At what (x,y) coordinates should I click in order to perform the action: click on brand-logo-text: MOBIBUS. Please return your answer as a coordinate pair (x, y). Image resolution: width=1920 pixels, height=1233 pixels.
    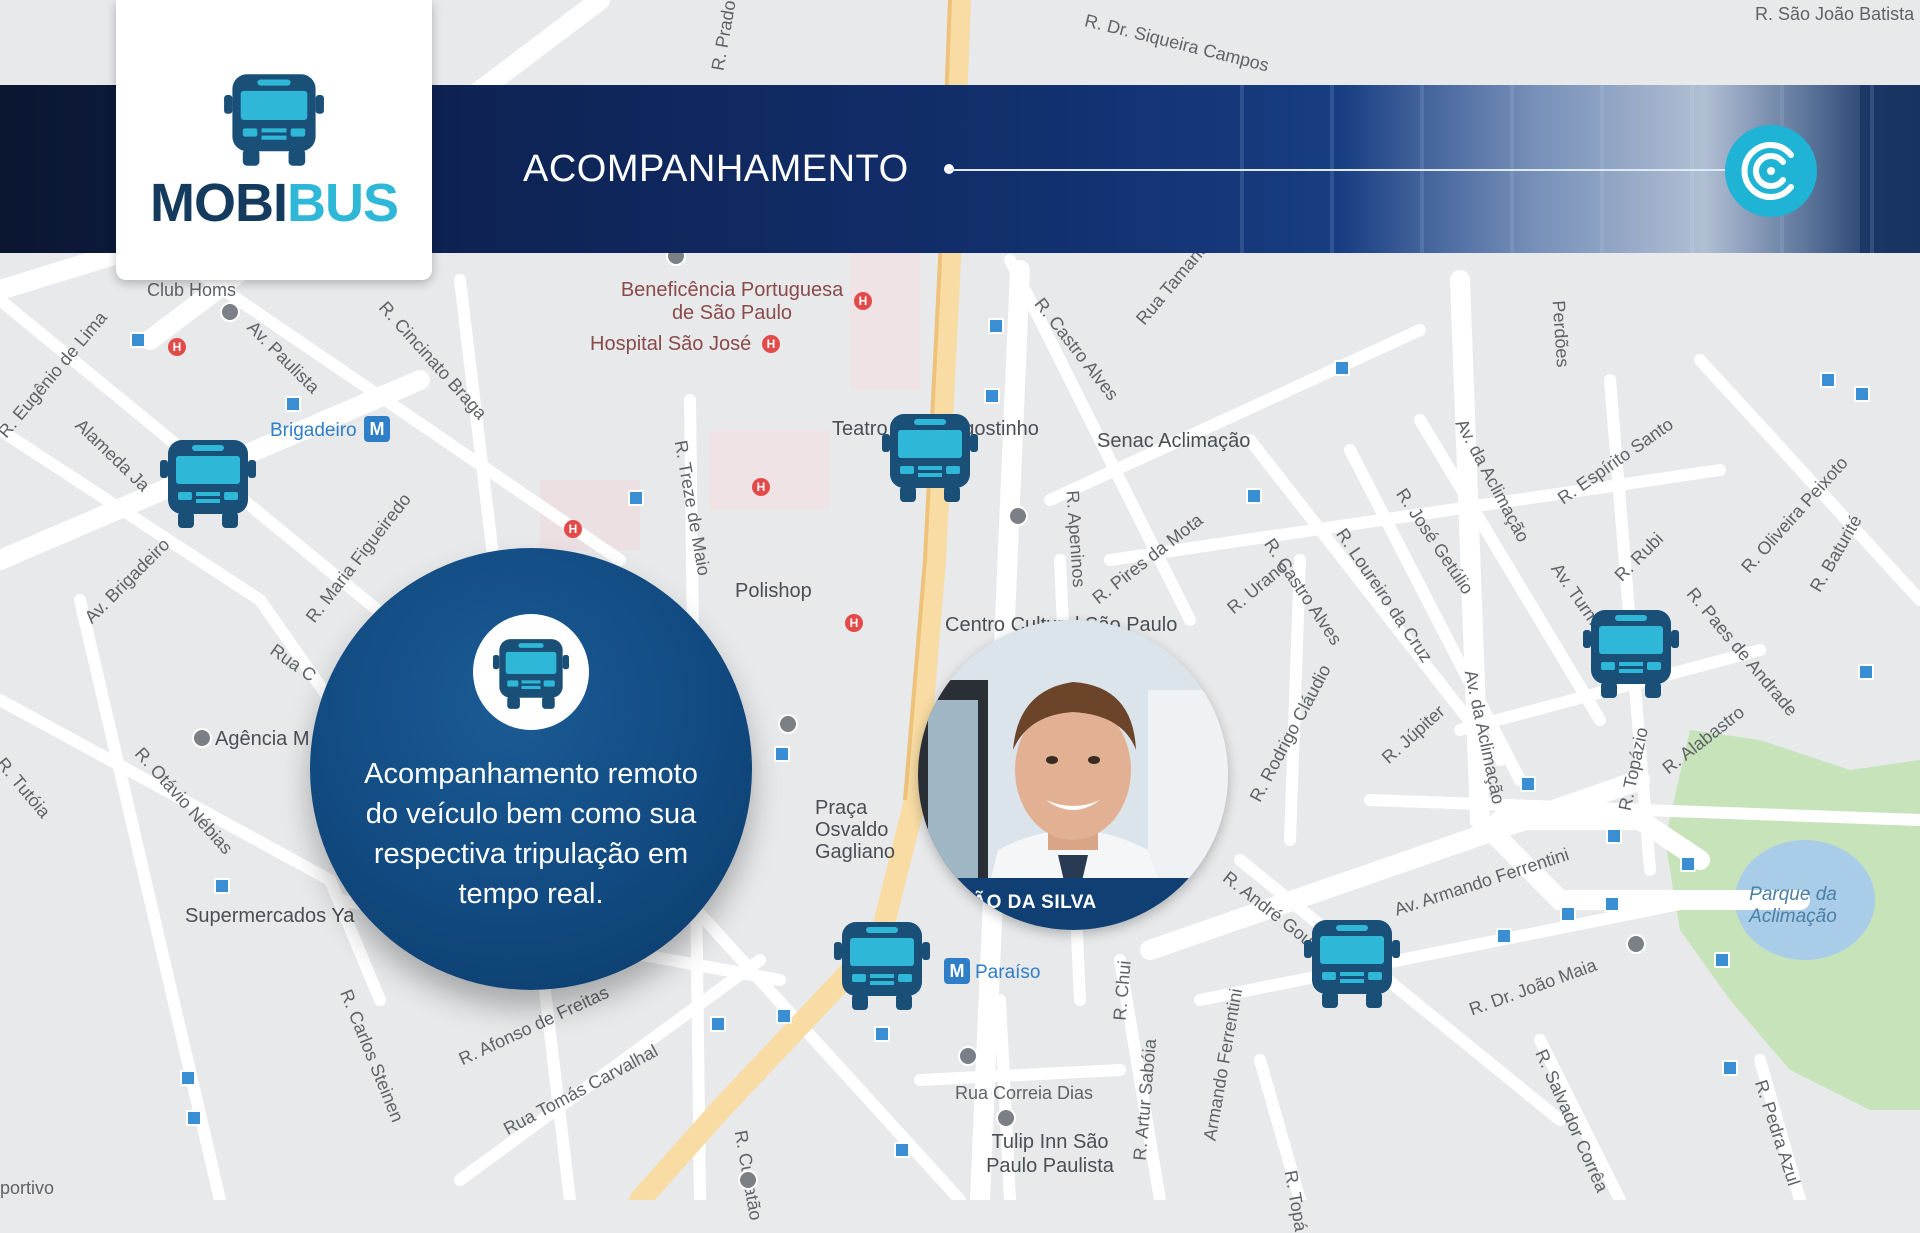
    Looking at the image, I should click on (274, 203).